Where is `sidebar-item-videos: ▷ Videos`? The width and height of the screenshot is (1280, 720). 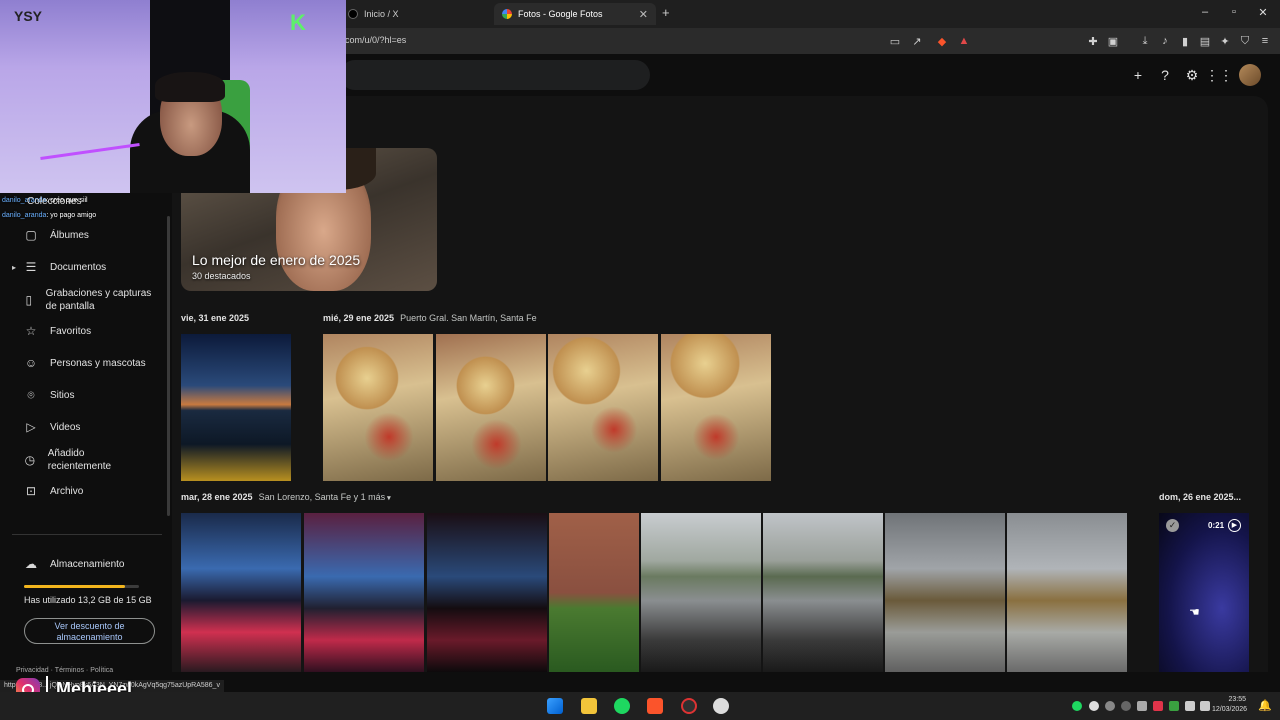
sidebar-item-videos: ▷ Videos is located at coordinates (52, 427).